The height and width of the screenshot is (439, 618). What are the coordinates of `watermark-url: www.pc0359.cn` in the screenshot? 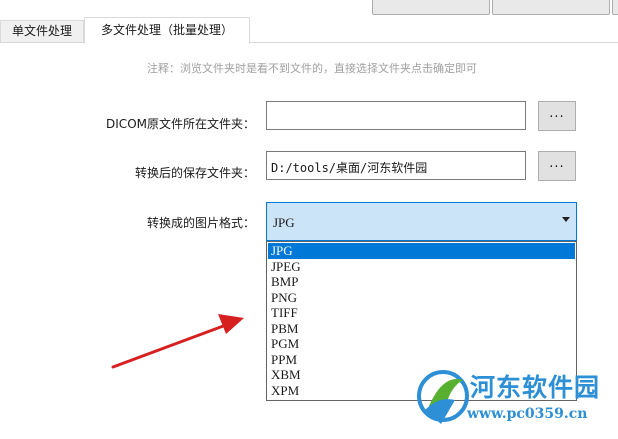 It's located at (527, 414).